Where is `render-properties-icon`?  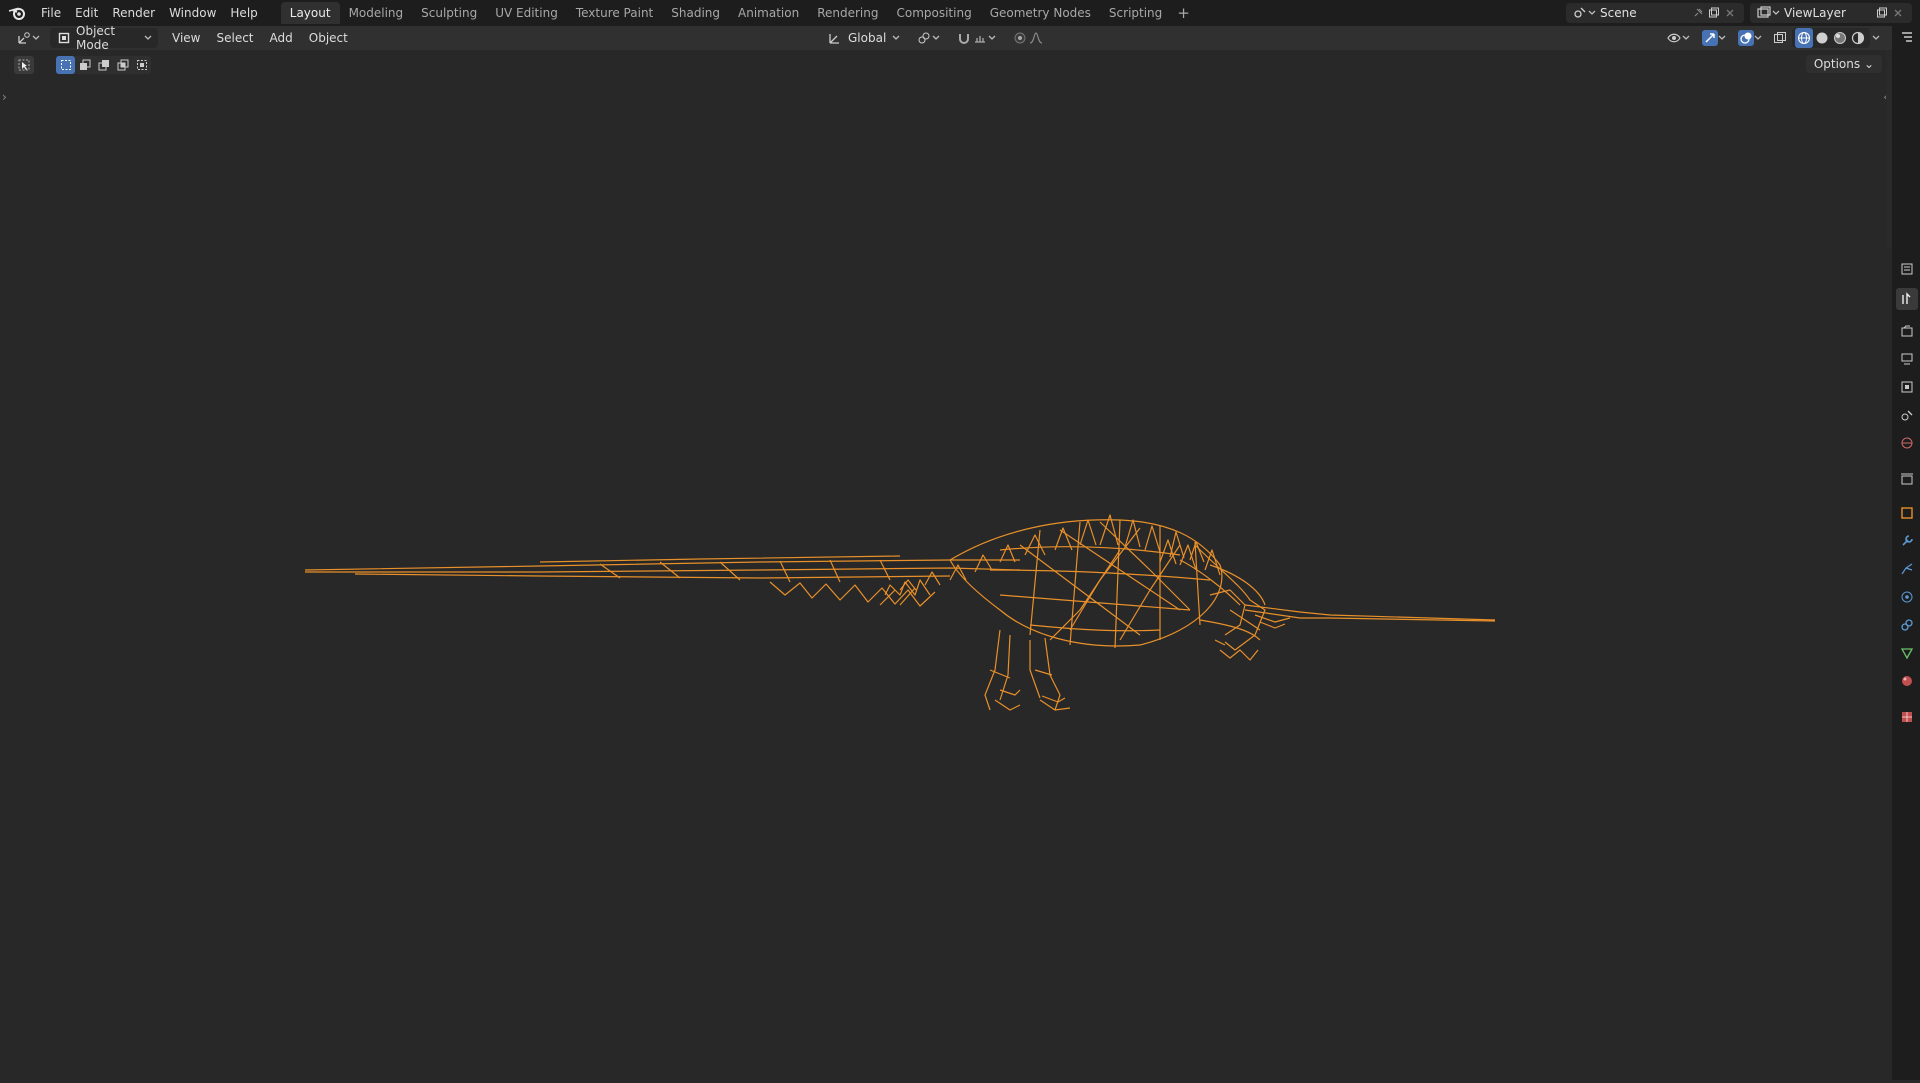
render-properties-icon is located at coordinates (1907, 331).